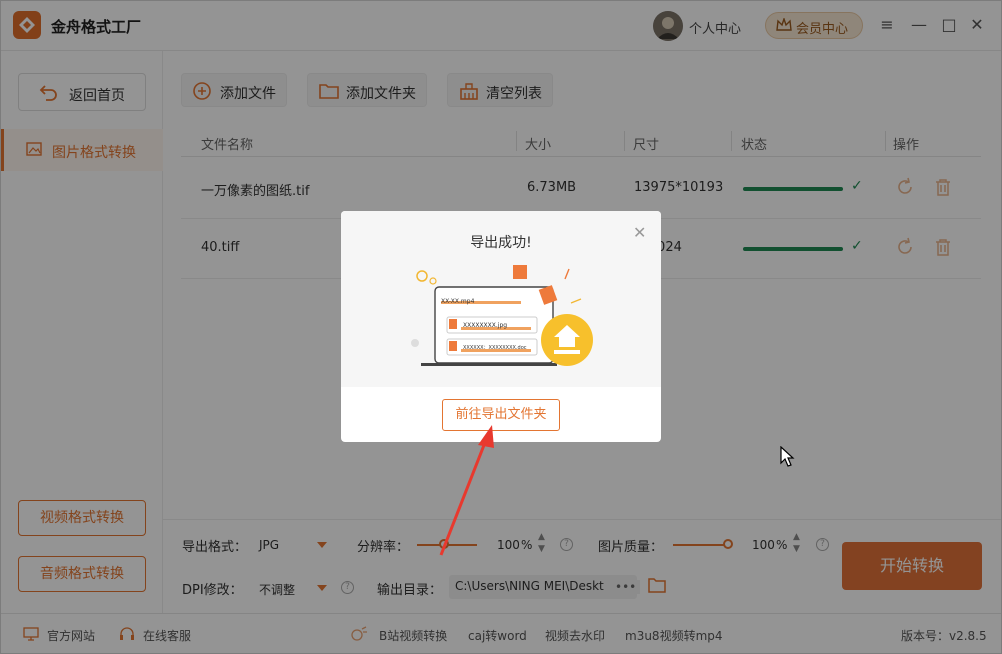 The width and height of the screenshot is (1002, 654). What do you see at coordinates (787, 456) in the screenshot?
I see `mouse-cursor-icon` at bounding box center [787, 456].